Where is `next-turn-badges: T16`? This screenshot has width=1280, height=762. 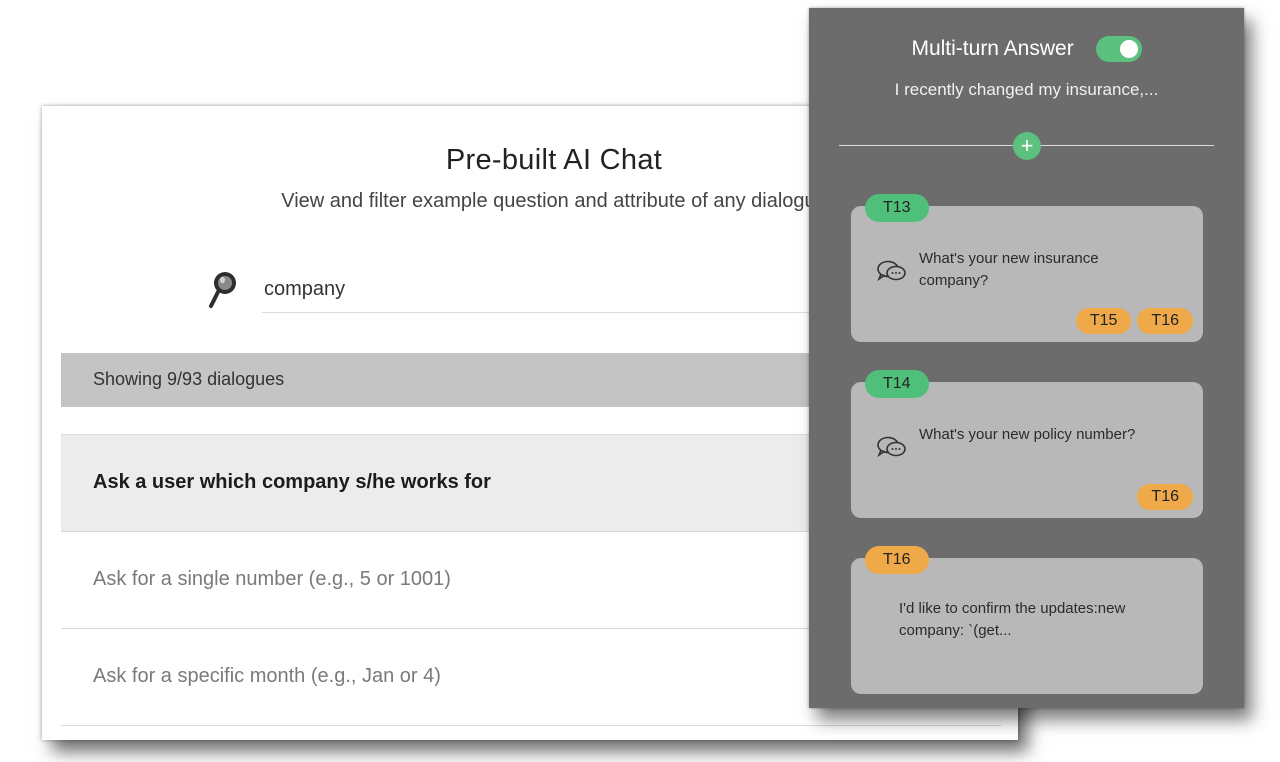
next-turn-badges: T16 is located at coordinates (1162, 497).